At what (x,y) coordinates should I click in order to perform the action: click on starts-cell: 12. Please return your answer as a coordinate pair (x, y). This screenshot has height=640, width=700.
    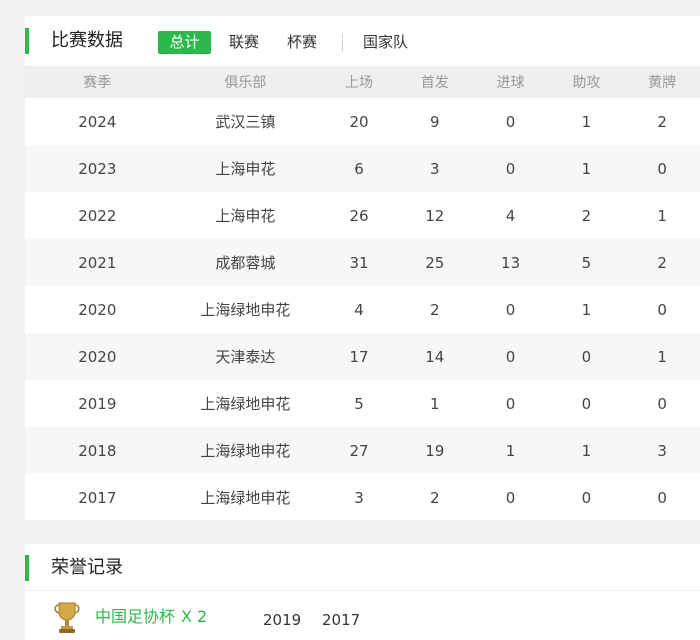
    Looking at the image, I should click on (435, 215).